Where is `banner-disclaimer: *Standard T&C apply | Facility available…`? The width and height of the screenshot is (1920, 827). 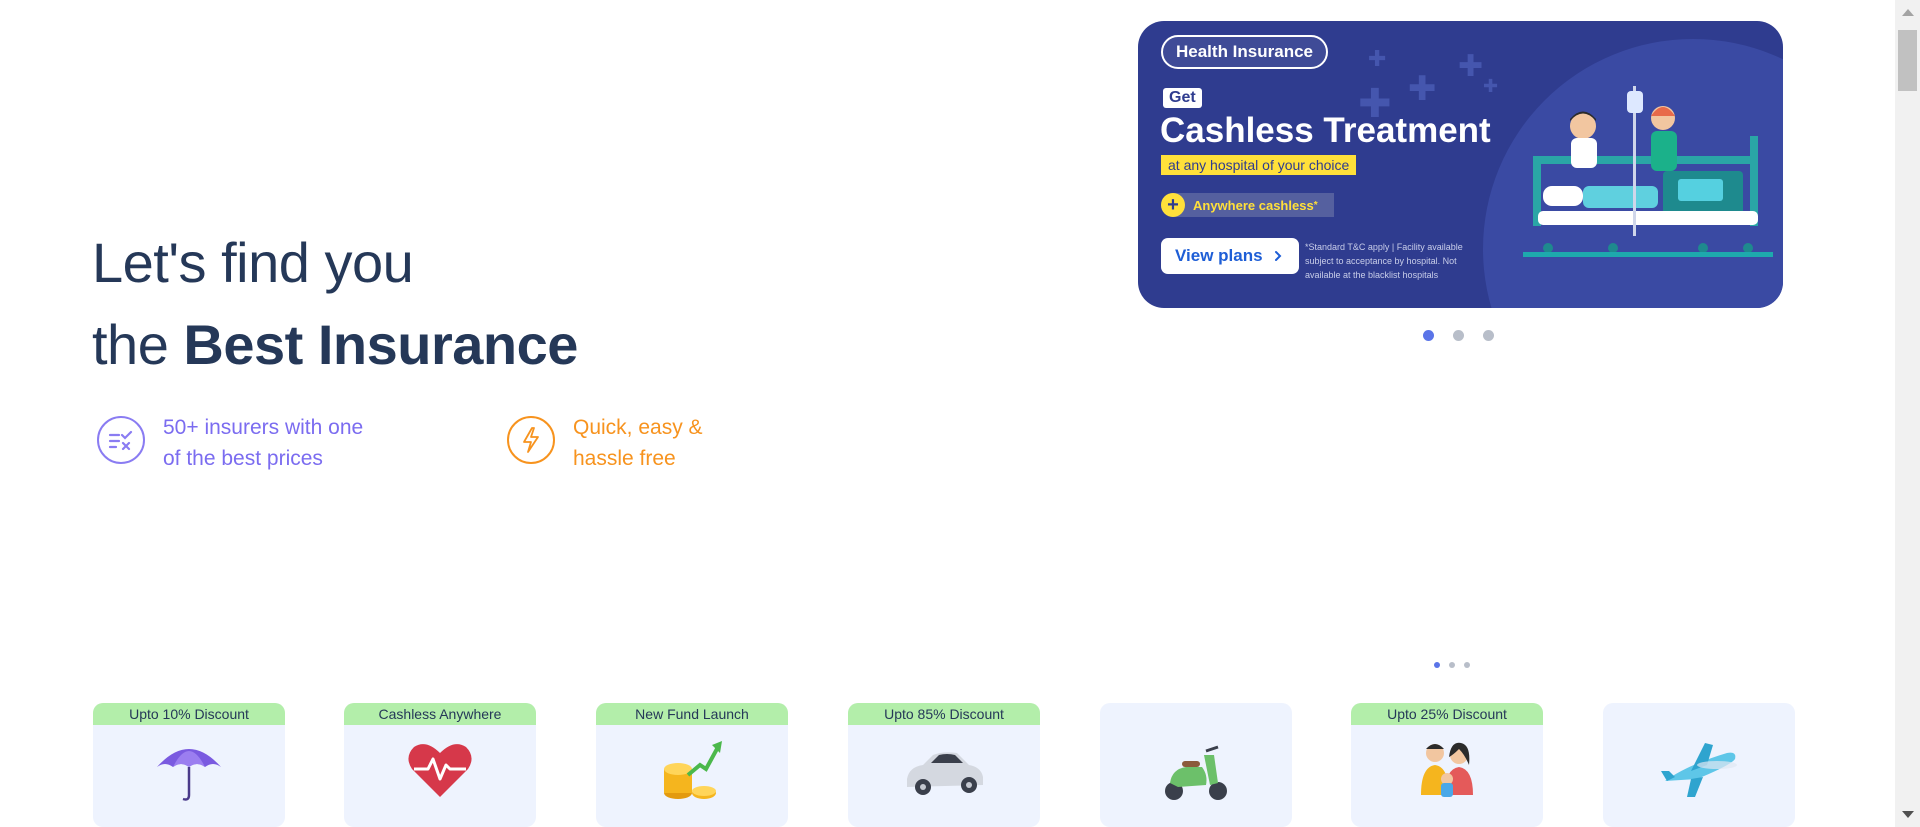
banner-disclaimer: *Standard T&C apply | Facility available… is located at coordinates (1384, 261).